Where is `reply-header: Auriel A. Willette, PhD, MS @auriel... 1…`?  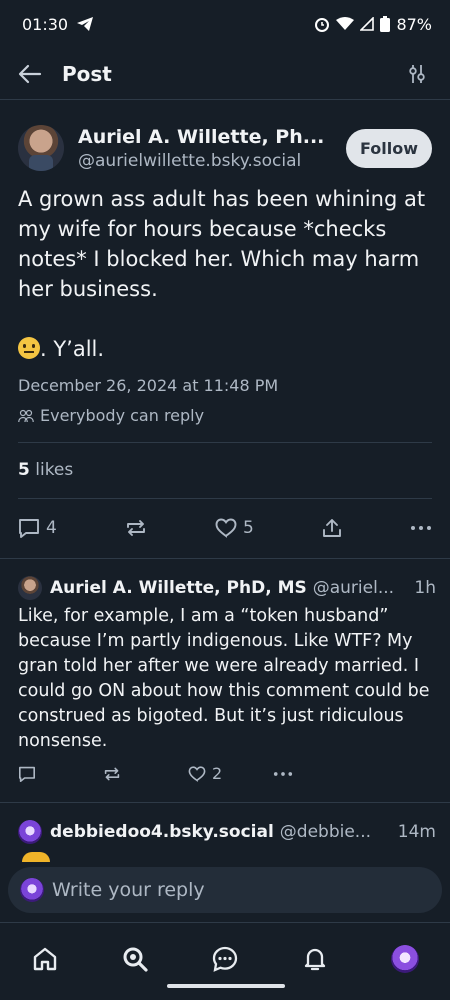 reply-header: Auriel A. Willette, PhD, MS @auriel... 1… is located at coordinates (227, 588).